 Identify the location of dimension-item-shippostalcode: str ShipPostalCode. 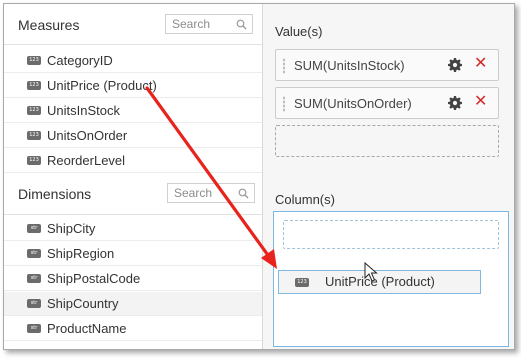
(133, 279).